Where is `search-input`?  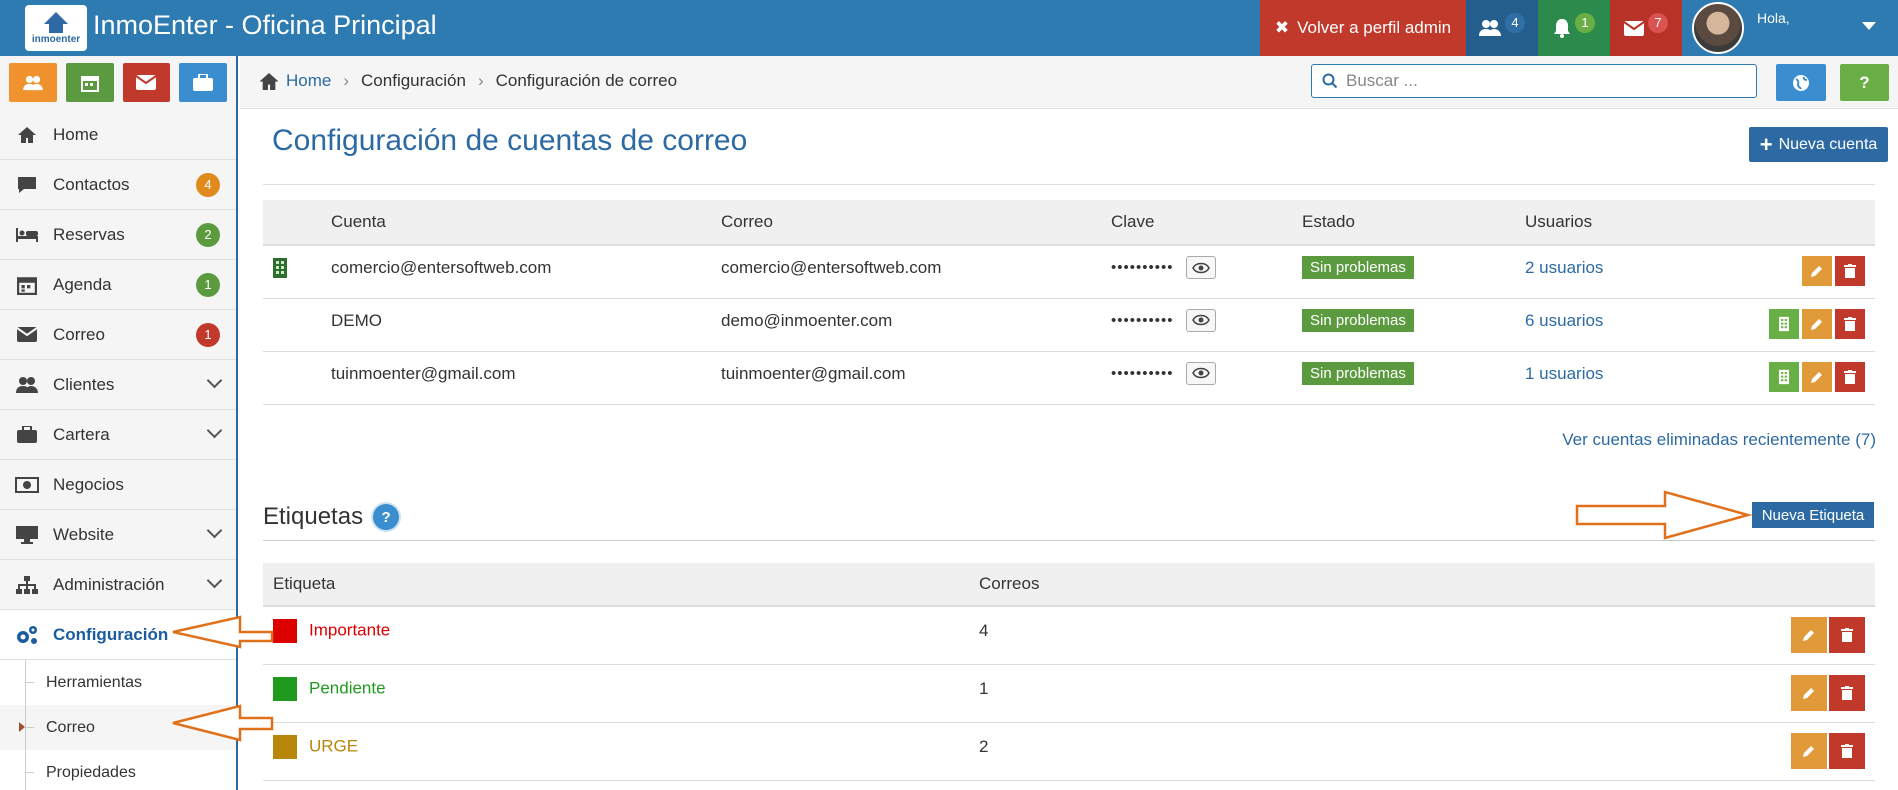
search-input is located at coordinates (1546, 81).